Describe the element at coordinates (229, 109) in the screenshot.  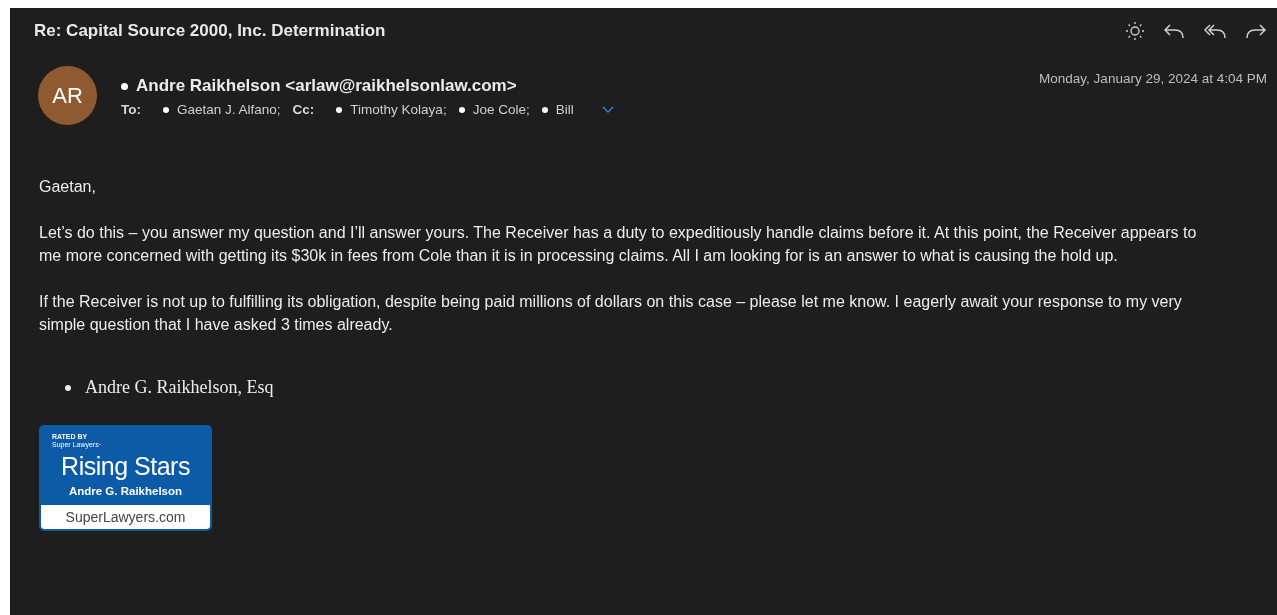
I see `recipient-name: Gaetan J. Alfano;` at that location.